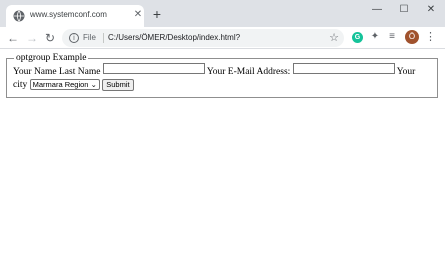 This screenshot has width=445, height=265. What do you see at coordinates (20, 85) in the screenshot?
I see `city-label-part2: city` at bounding box center [20, 85].